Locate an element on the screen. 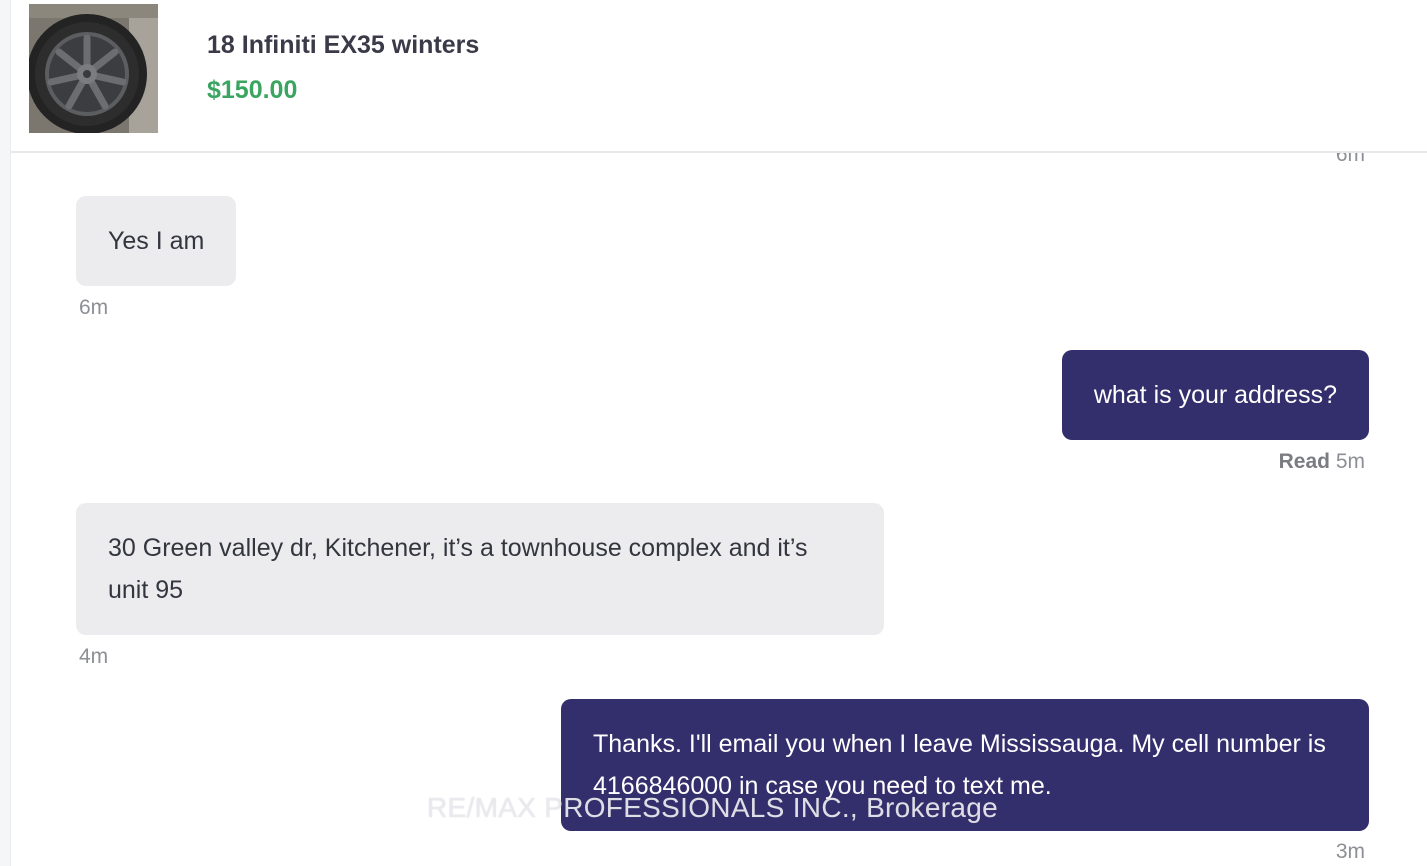  message-4-time: 3m is located at coordinates (1350, 851).